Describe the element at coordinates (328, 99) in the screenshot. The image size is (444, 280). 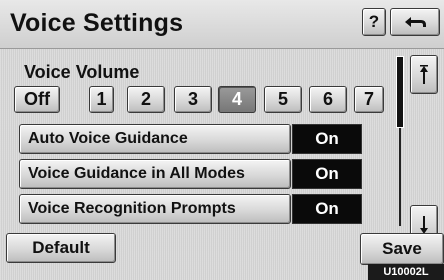
I see `volume-6-button: 6` at that location.